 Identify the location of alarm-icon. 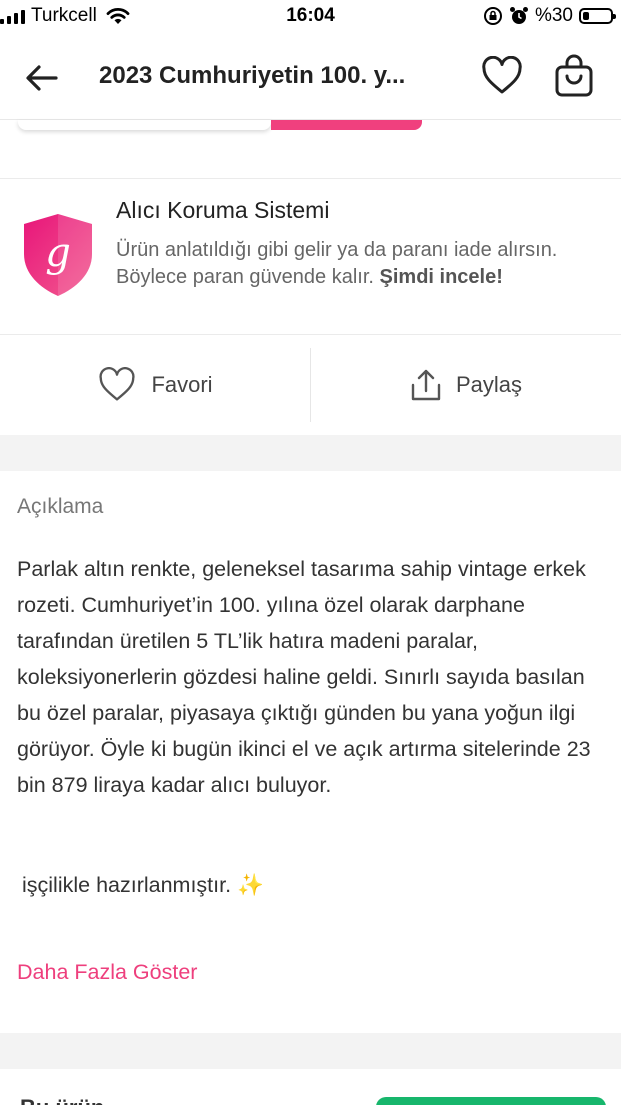
(518, 15).